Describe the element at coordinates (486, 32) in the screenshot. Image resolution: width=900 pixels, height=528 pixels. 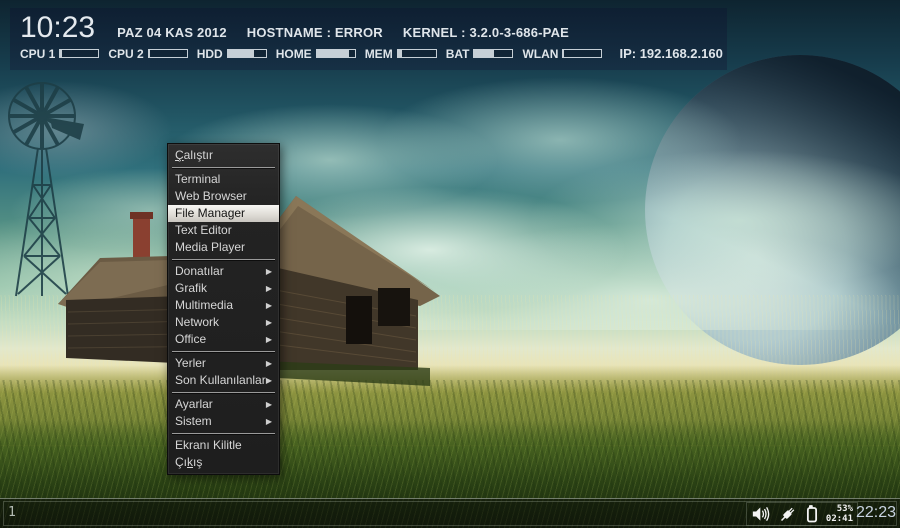
I see `panel-kernel: KERNEL : 3.2.0-3-686-PAE` at that location.